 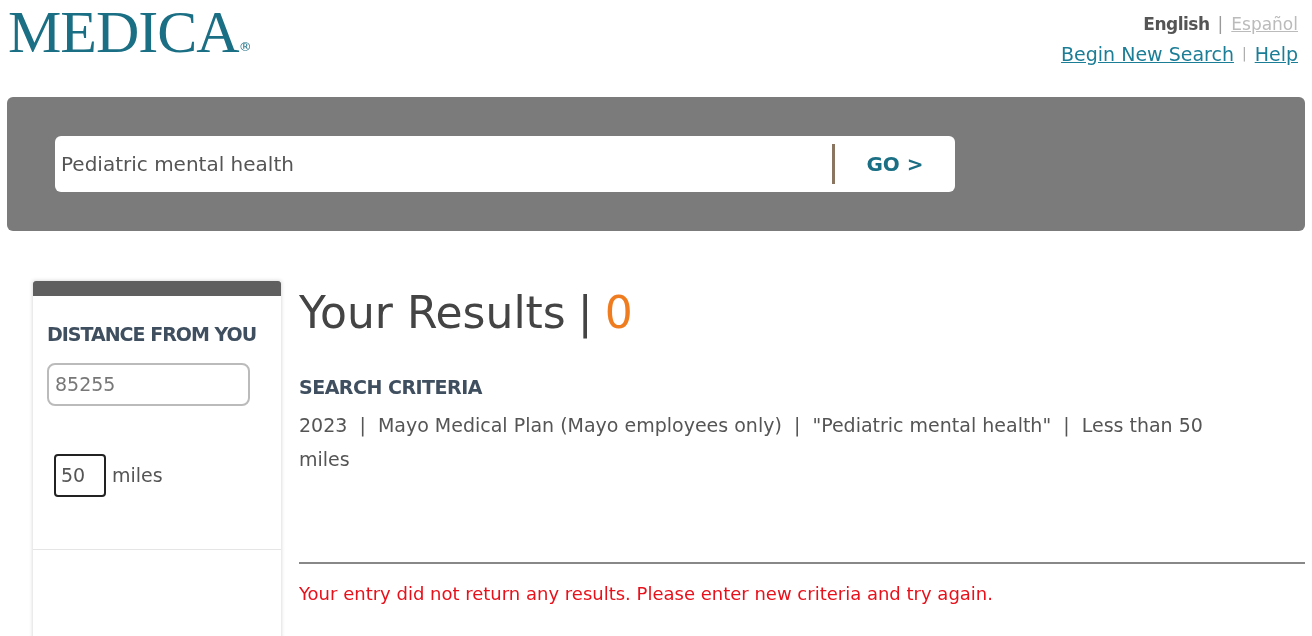 What do you see at coordinates (152, 334) in the screenshot?
I see `filter-title: DISTANCE FROM YOU` at bounding box center [152, 334].